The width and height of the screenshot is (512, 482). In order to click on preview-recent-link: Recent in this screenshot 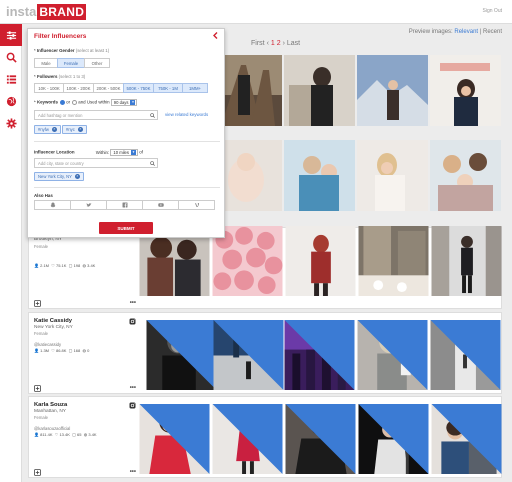, I will do `click(492, 32)`.